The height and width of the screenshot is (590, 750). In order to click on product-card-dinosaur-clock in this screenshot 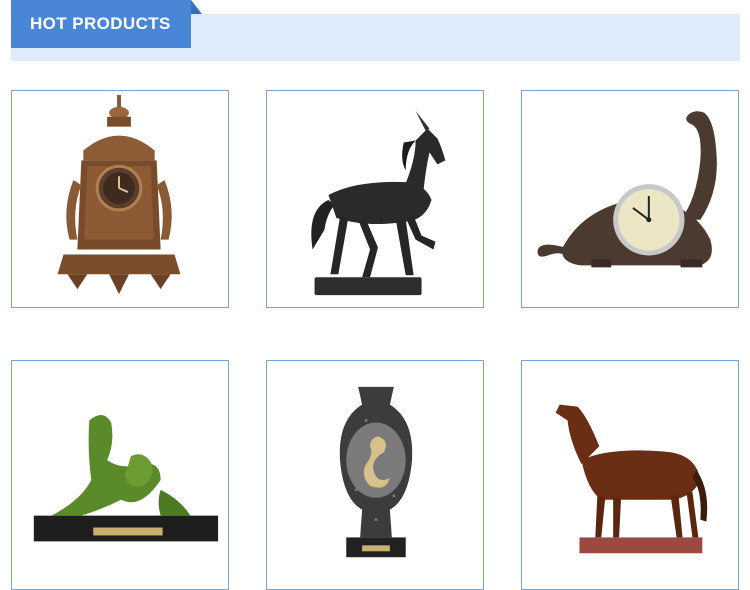, I will do `click(630, 199)`.